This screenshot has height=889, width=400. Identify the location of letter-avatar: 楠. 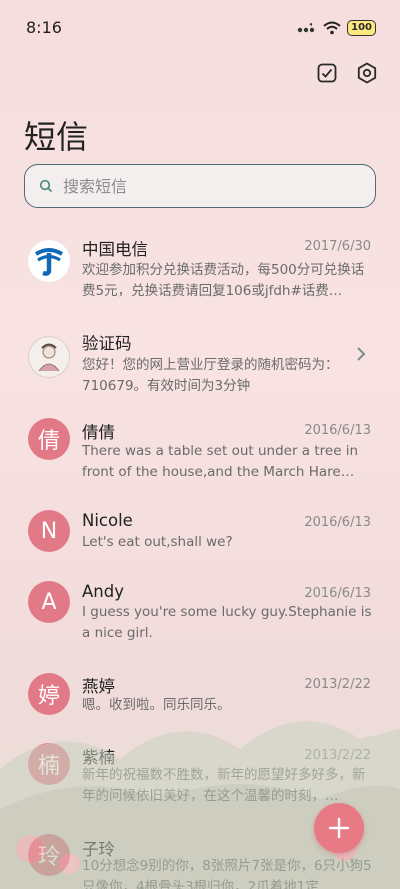
(49, 764).